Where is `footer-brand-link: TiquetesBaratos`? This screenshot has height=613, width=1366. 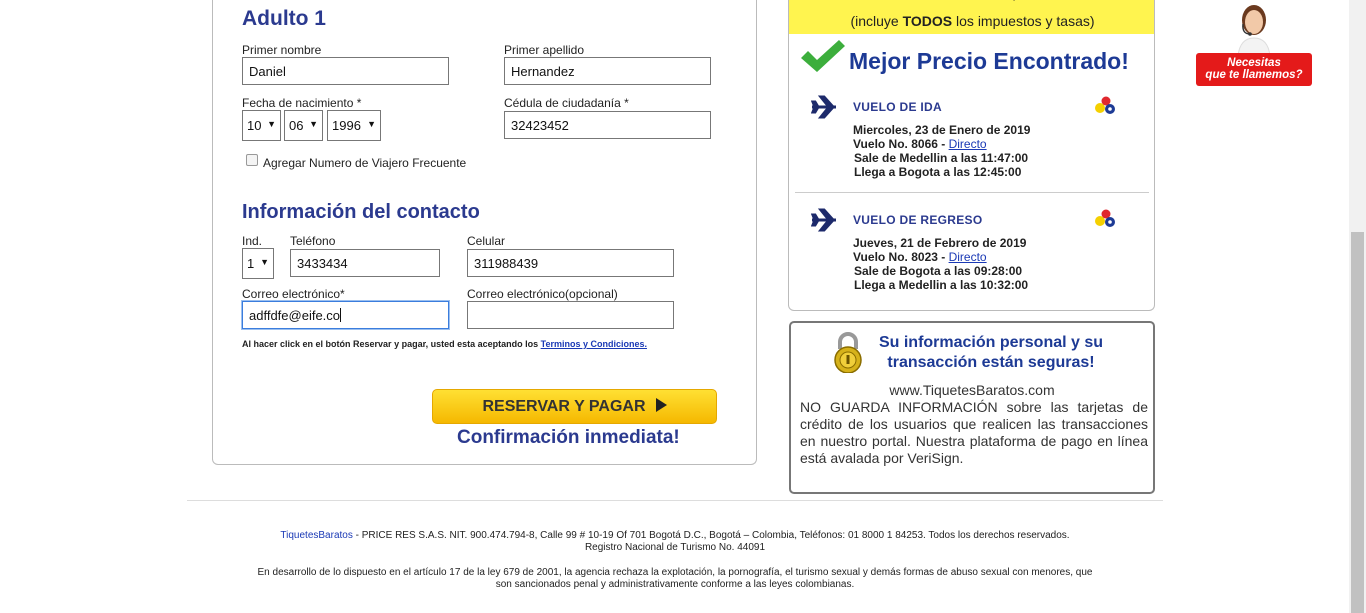 footer-brand-link: TiquetesBaratos is located at coordinates (316, 535).